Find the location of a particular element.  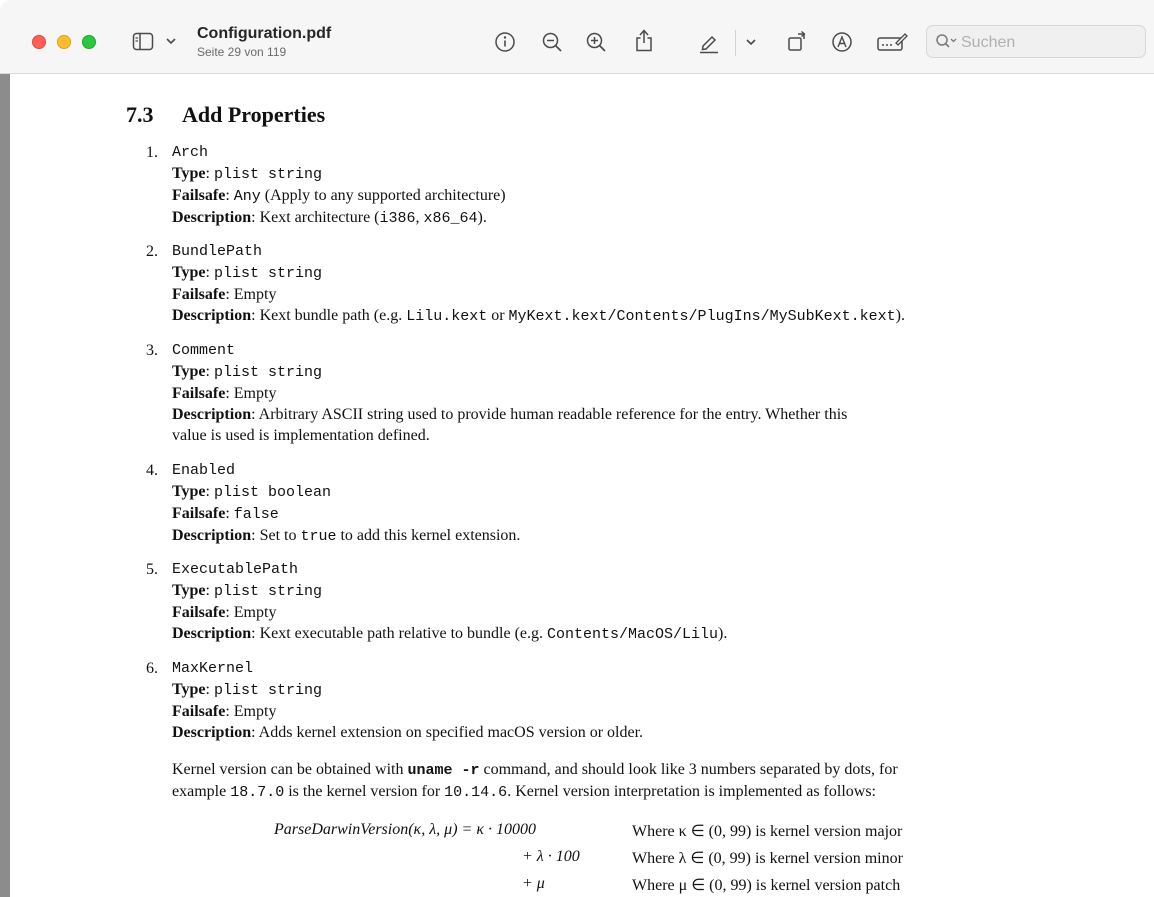

section-heading: 7.3 Add Properties is located at coordinates (226, 114).